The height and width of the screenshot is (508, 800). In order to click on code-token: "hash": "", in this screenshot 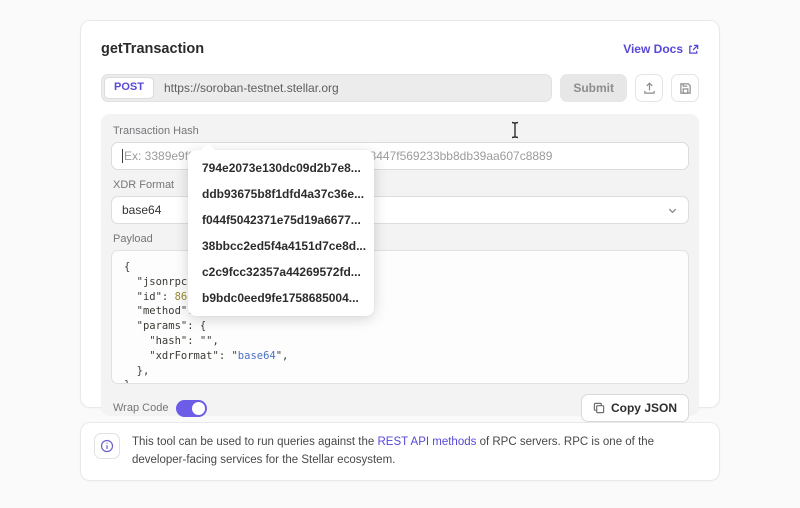, I will do `click(171, 340)`.